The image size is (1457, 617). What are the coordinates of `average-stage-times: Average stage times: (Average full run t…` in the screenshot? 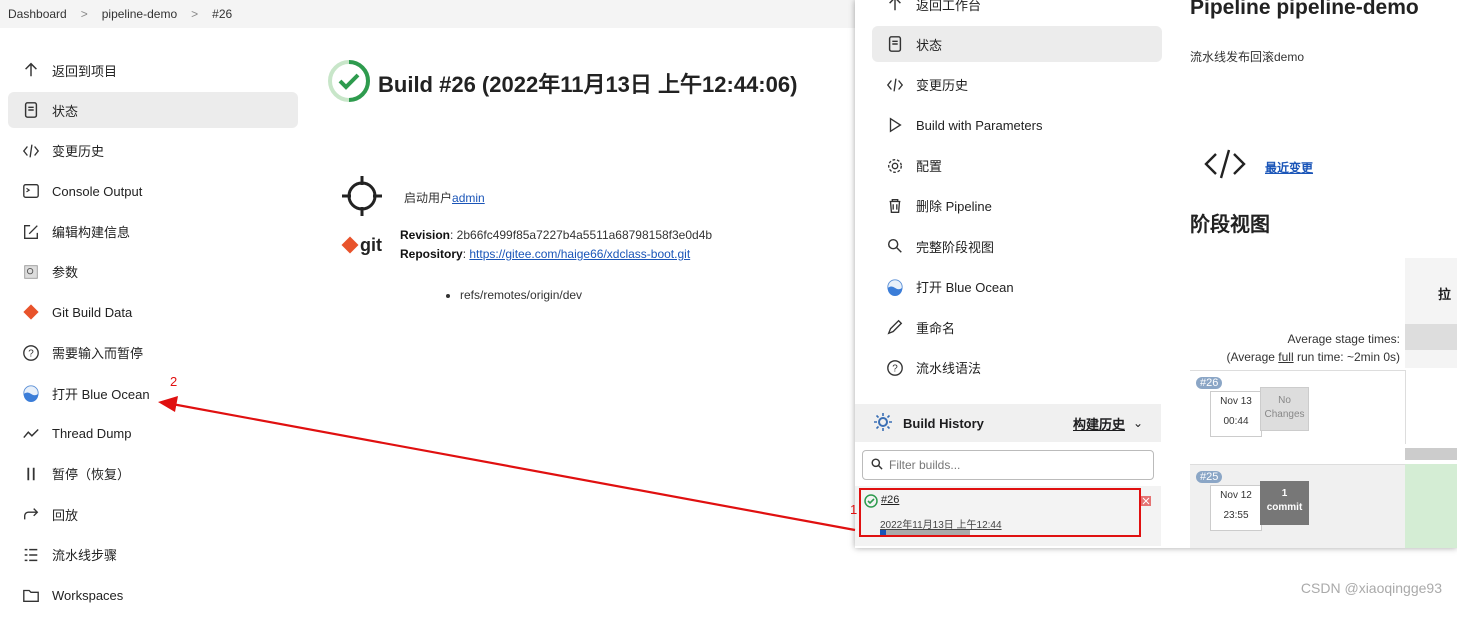 It's located at (1295, 348).